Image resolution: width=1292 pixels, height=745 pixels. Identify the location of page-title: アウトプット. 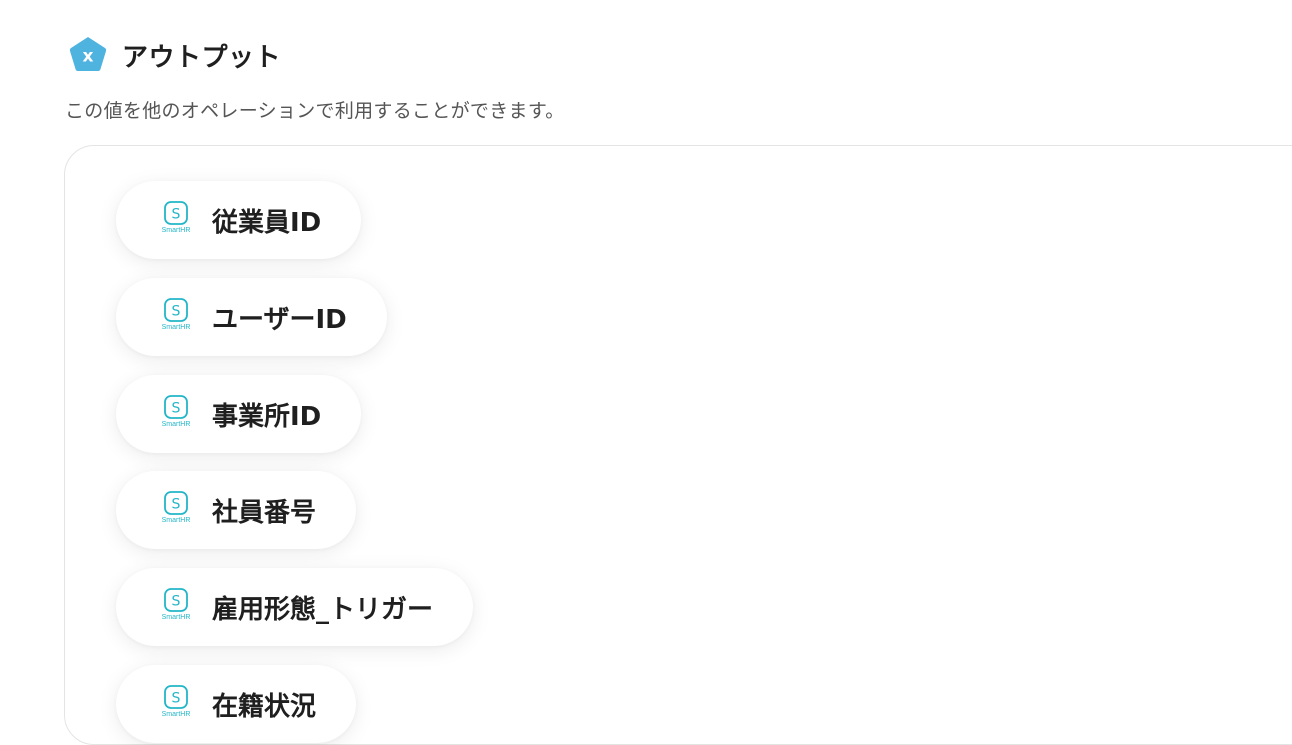
(202, 57).